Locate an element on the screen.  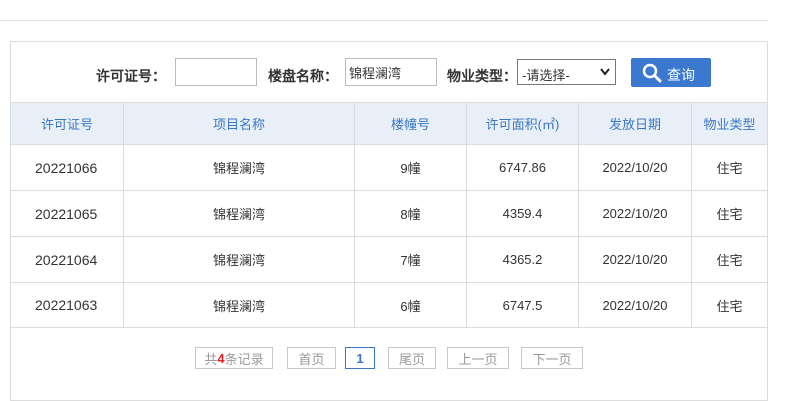
search-button: 查询 is located at coordinates (671, 72).